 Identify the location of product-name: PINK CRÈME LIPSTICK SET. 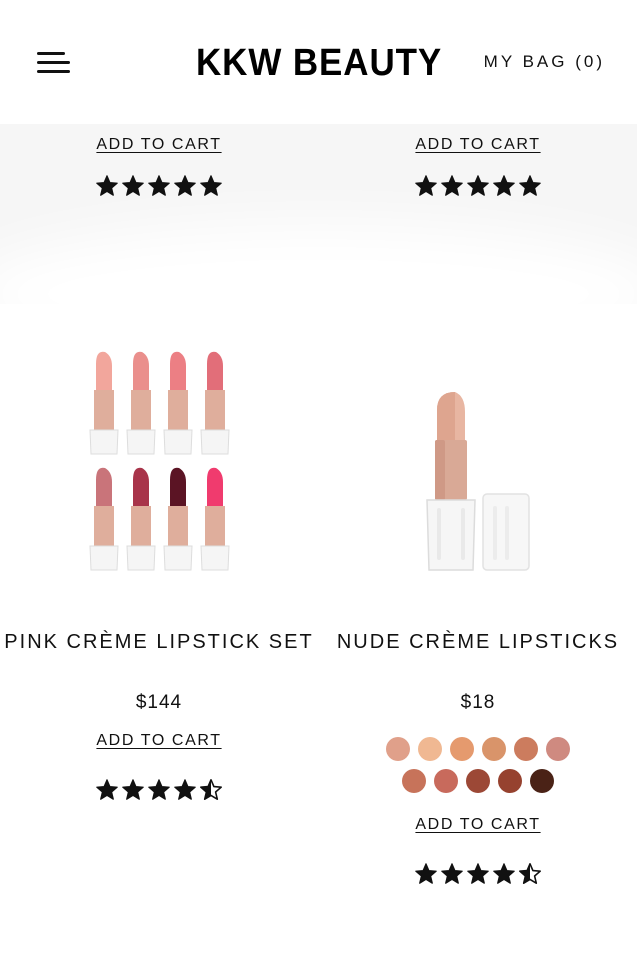
(159, 642).